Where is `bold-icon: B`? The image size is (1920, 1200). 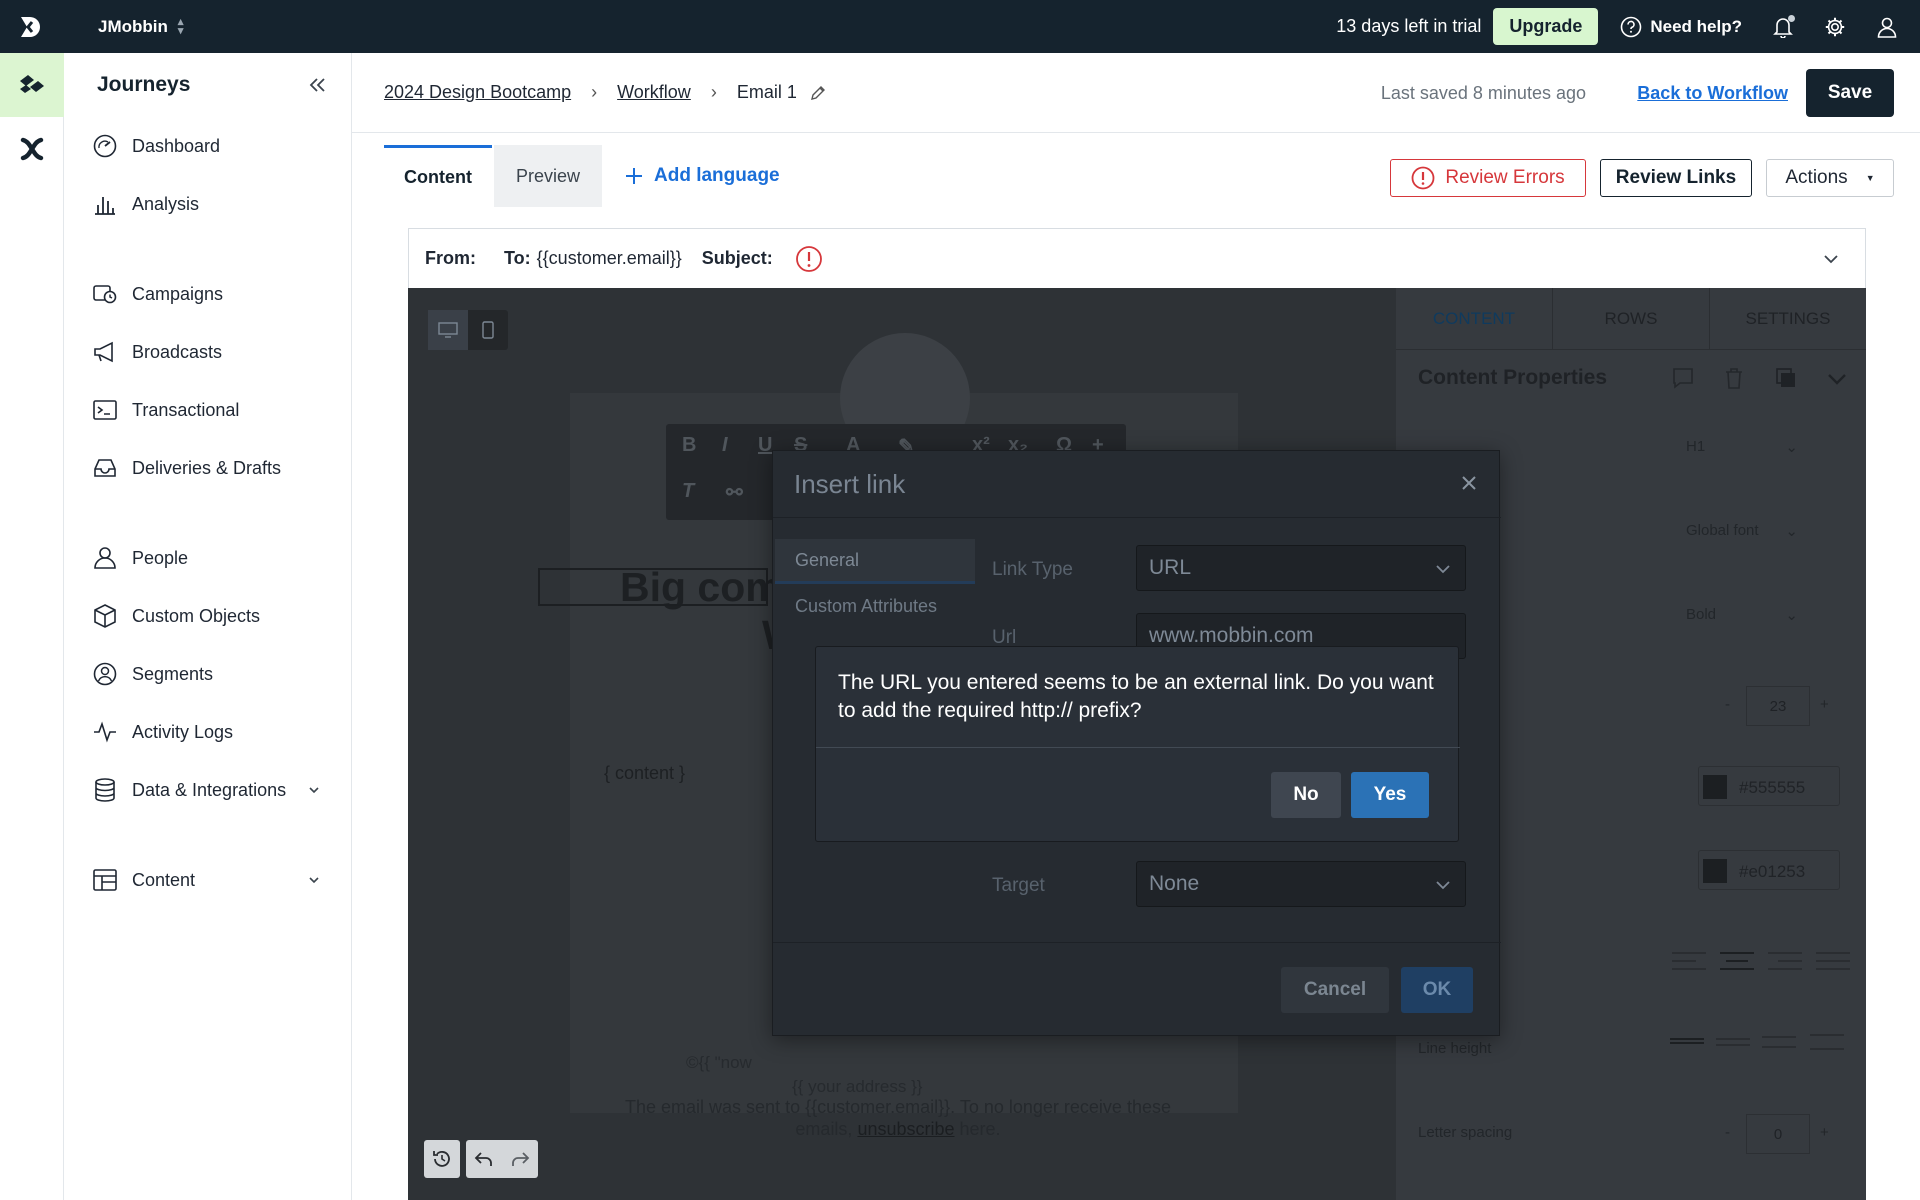 bold-icon: B is located at coordinates (689, 445).